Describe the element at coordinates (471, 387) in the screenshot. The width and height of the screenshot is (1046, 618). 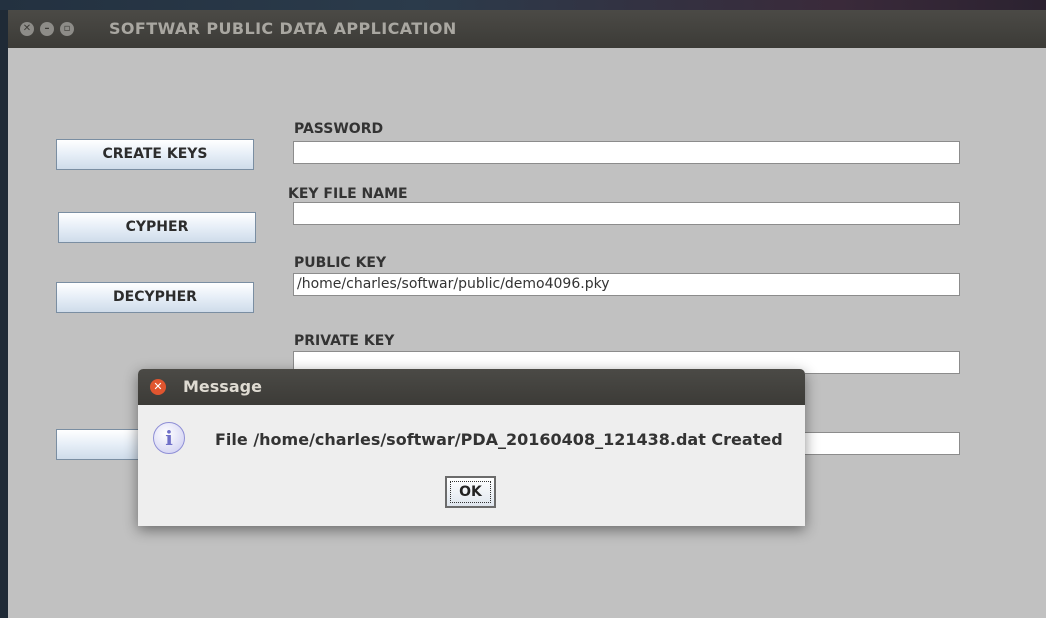
I see `dialog-titlebar: ✕ Message` at that location.